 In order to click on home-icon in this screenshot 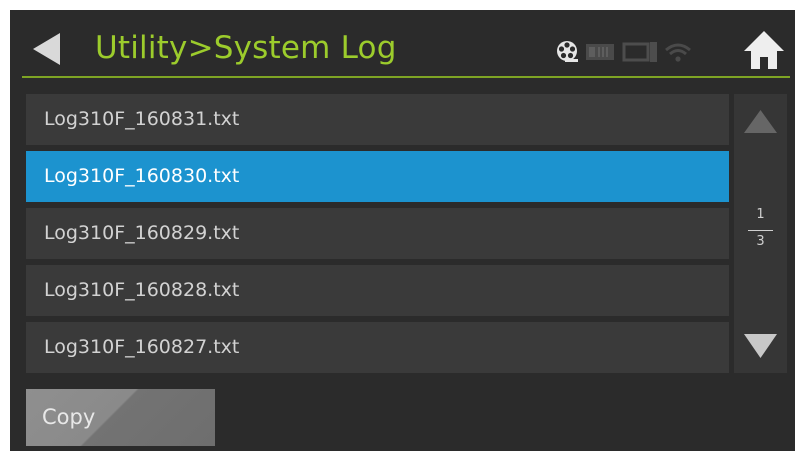, I will do `click(764, 50)`.